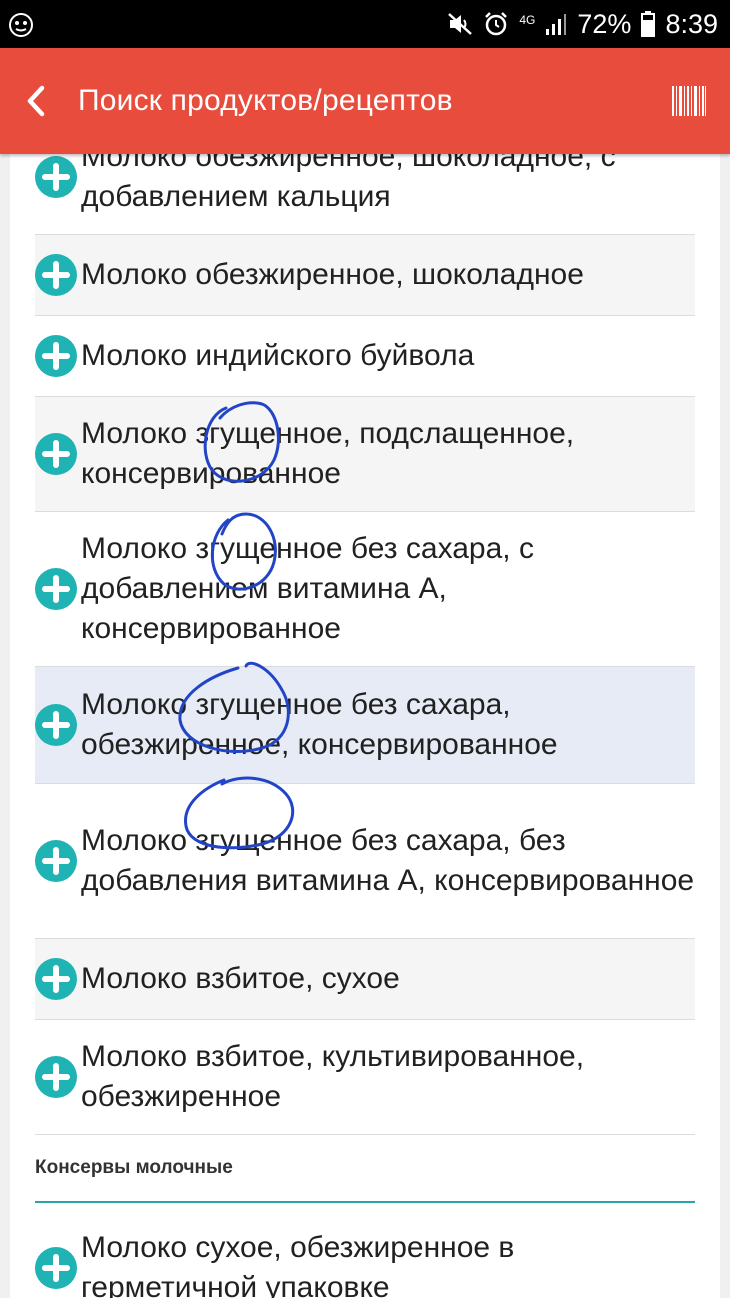 The image size is (730, 1298). Describe the element at coordinates (332, 274) in the screenshot. I see `list-item-label: Молоко обезжиренное, шоколадное` at that location.